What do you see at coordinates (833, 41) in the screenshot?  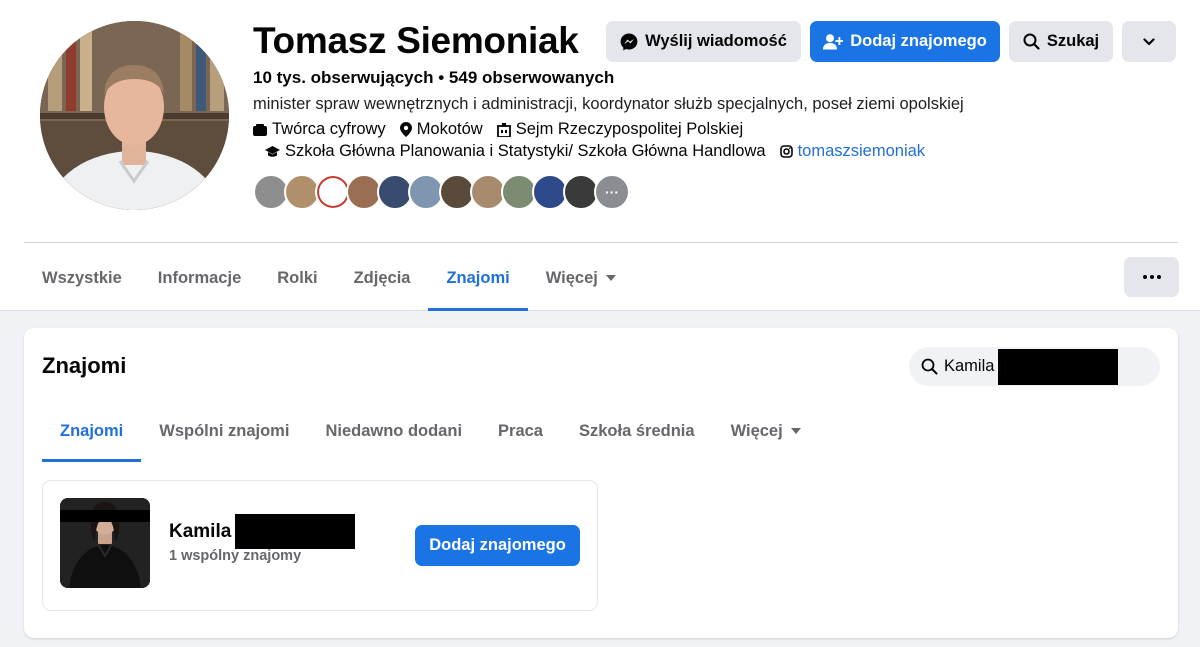 I see `add-friend-icon` at bounding box center [833, 41].